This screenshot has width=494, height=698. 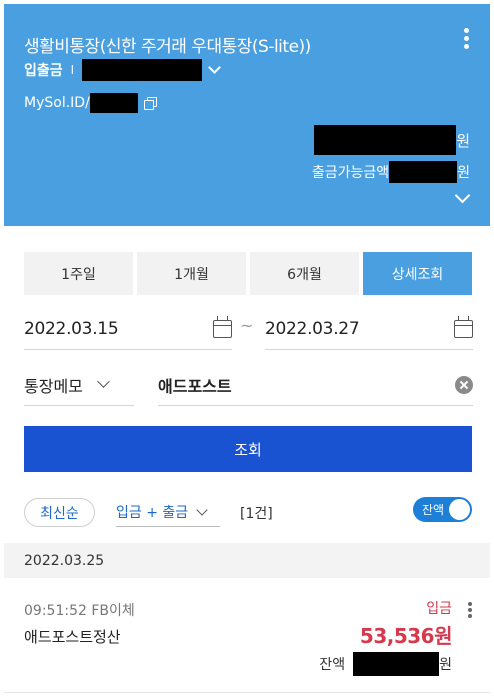 I want to click on date-from-value: 2022.03.15, so click(x=71, y=328).